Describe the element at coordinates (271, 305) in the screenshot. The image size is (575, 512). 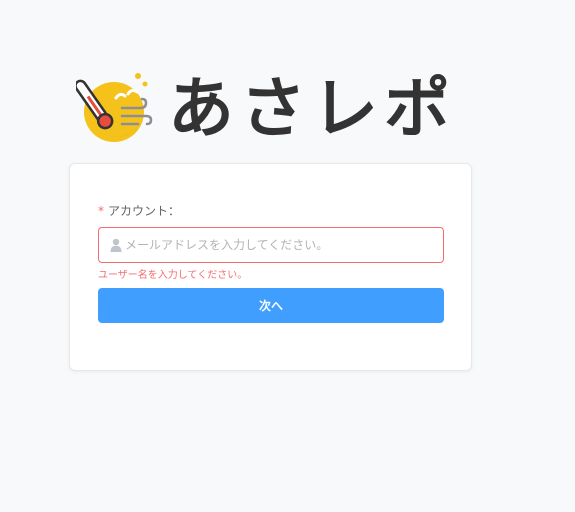
I see `next-button: 次へ` at that location.